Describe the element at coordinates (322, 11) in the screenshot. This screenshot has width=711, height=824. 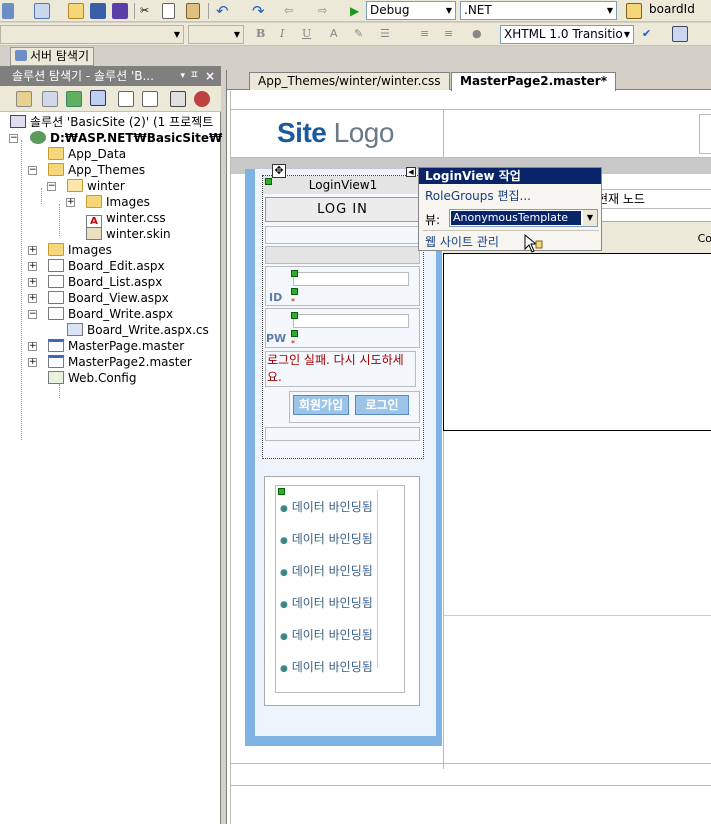
I see `navigate-forward-icon: ⇨` at that location.